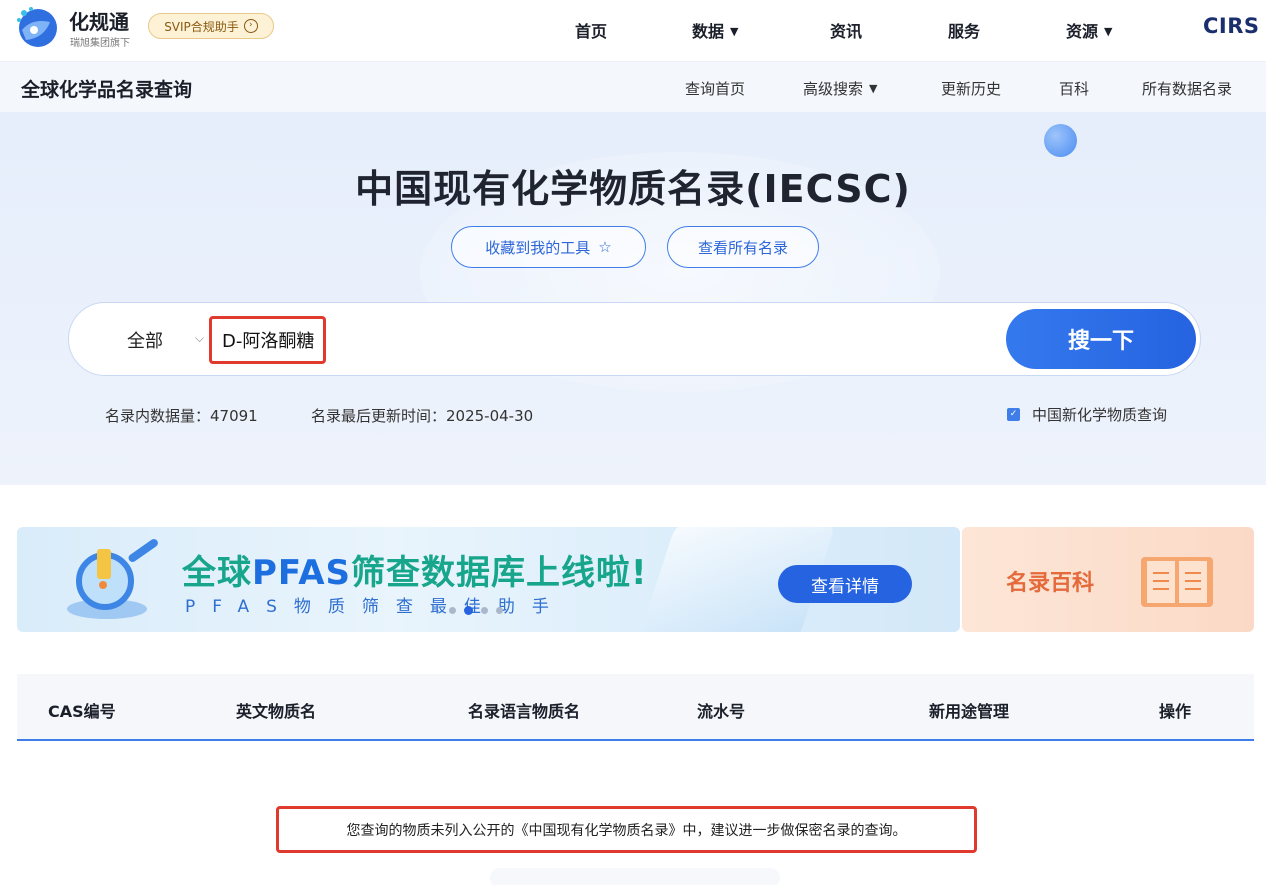 The image size is (1266, 885). I want to click on nav-news: 资讯, so click(846, 30).